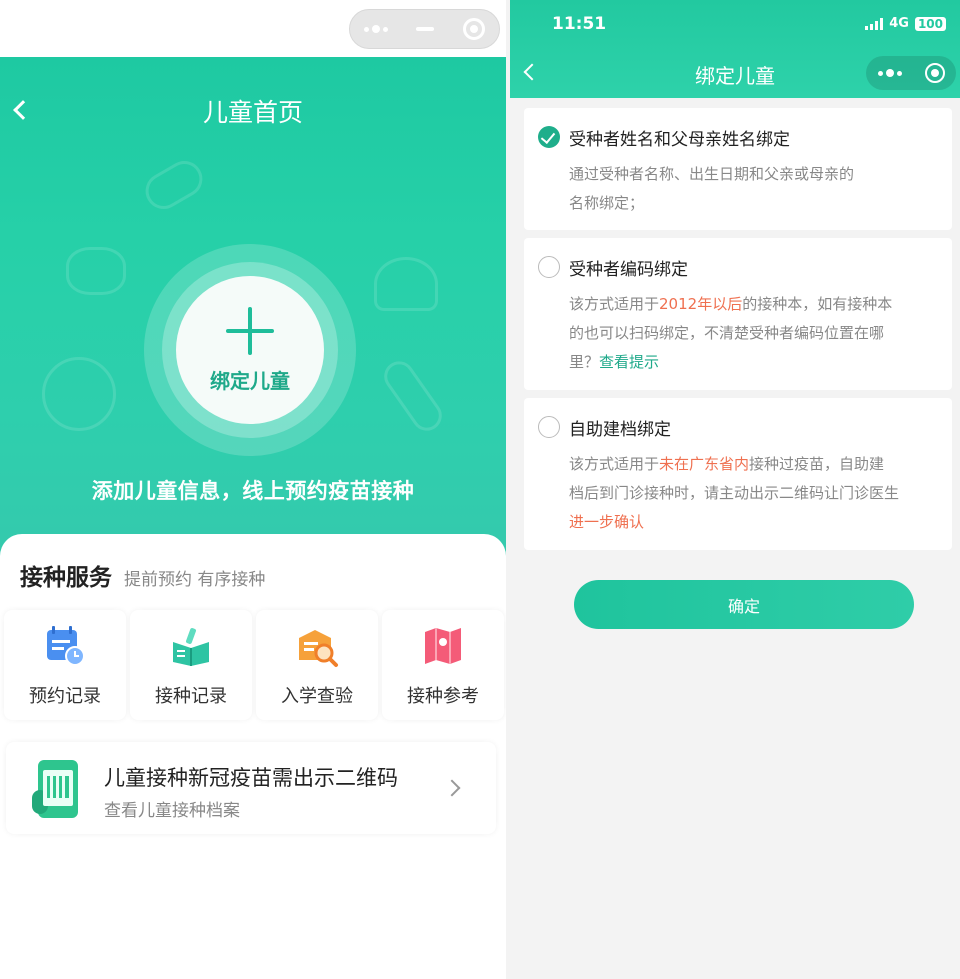 The image size is (960, 979). What do you see at coordinates (55, 789) in the screenshot?
I see `phone-qr-icon` at bounding box center [55, 789].